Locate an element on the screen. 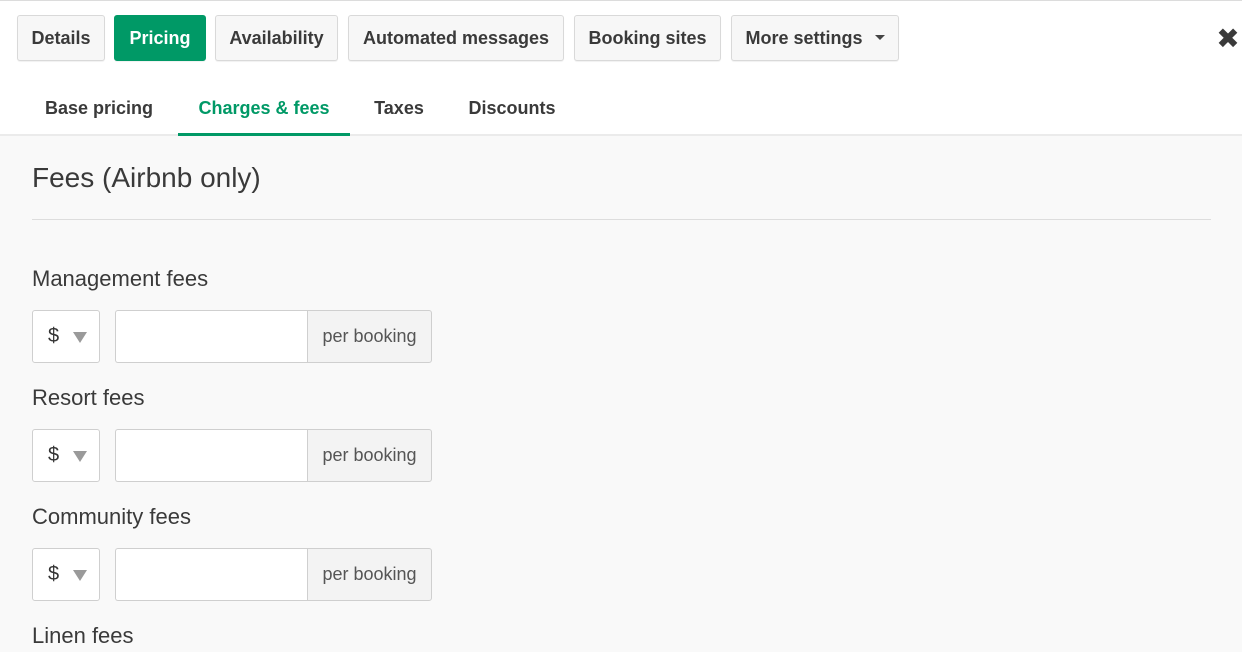 The height and width of the screenshot is (652, 1242). resort-fees-currency-select: $ is located at coordinates (66, 455).